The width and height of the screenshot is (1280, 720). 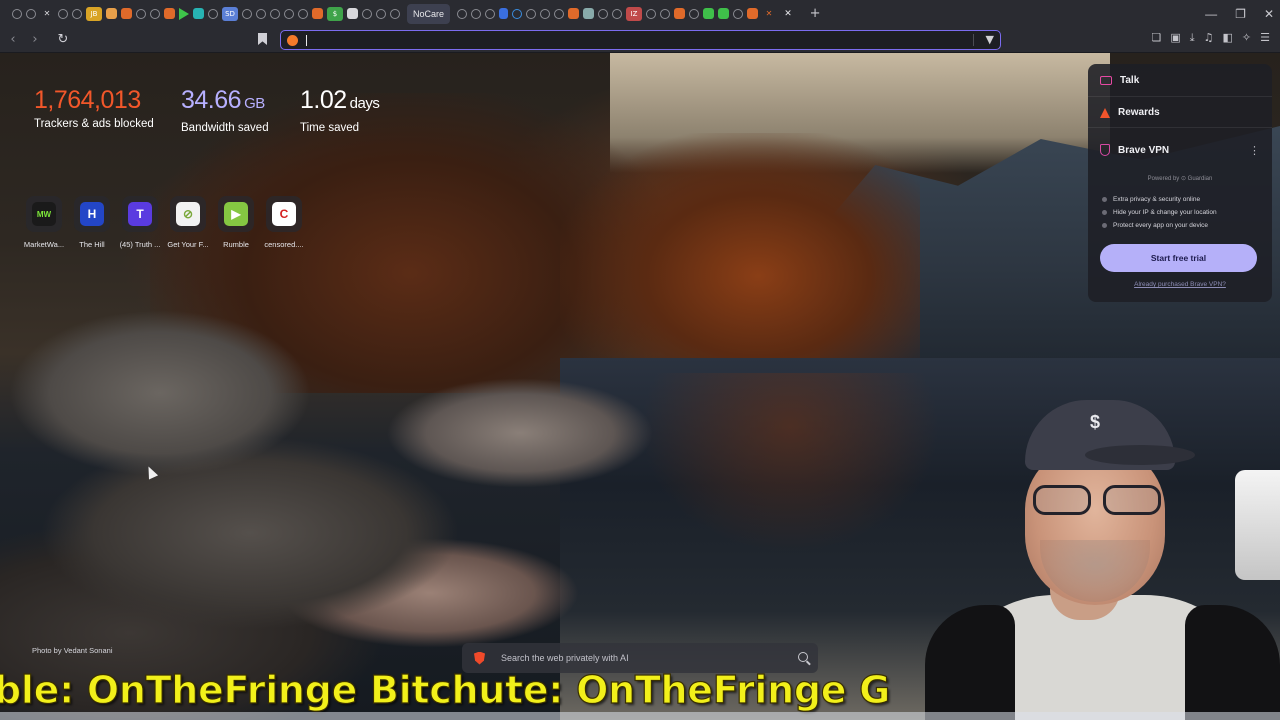 What do you see at coordinates (236, 214) in the screenshot?
I see `top-site-tile: ▶` at bounding box center [236, 214].